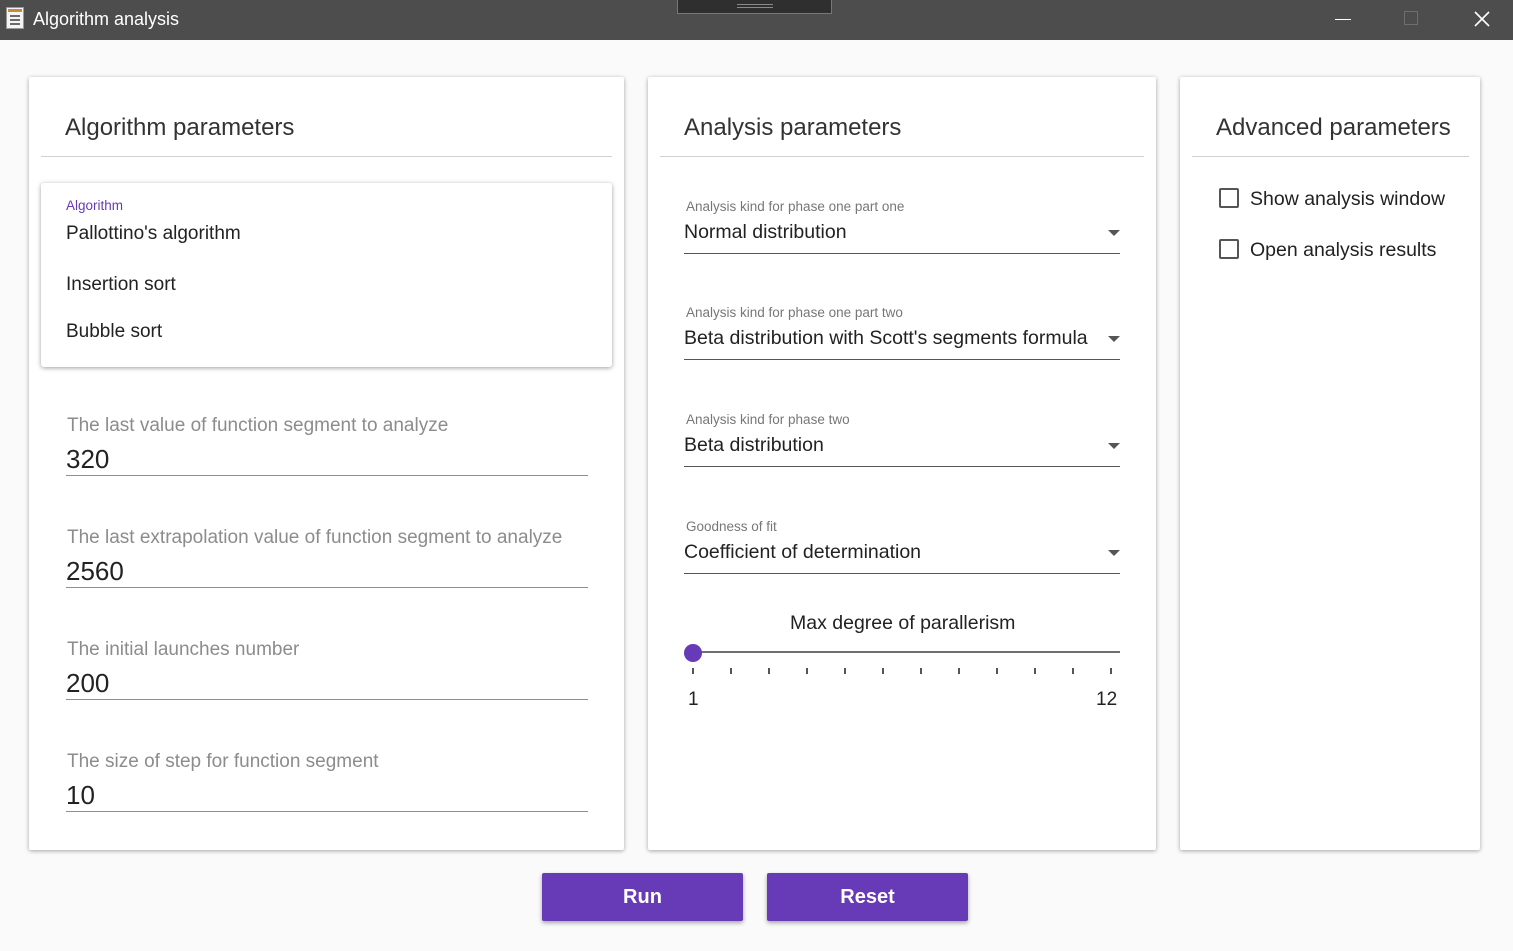  Describe the element at coordinates (754, 7) in the screenshot. I see `drag-handle` at that location.